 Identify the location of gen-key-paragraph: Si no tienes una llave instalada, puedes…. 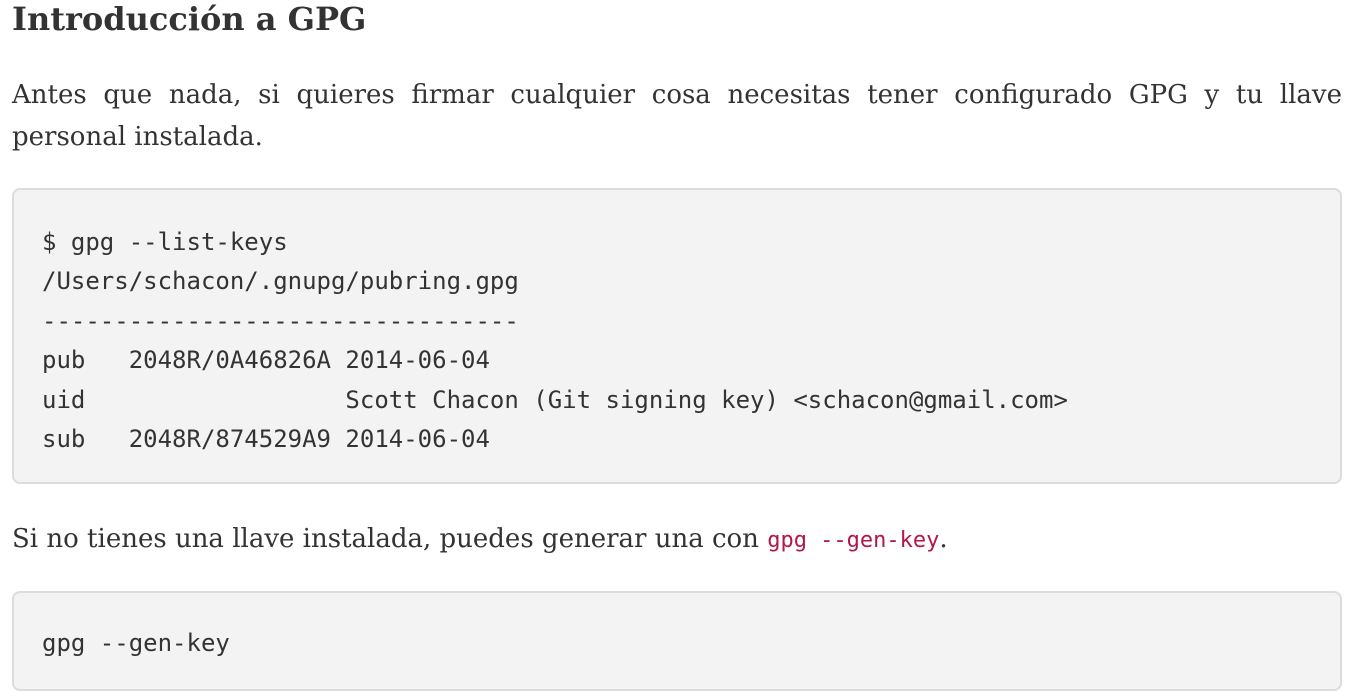
(677, 540).